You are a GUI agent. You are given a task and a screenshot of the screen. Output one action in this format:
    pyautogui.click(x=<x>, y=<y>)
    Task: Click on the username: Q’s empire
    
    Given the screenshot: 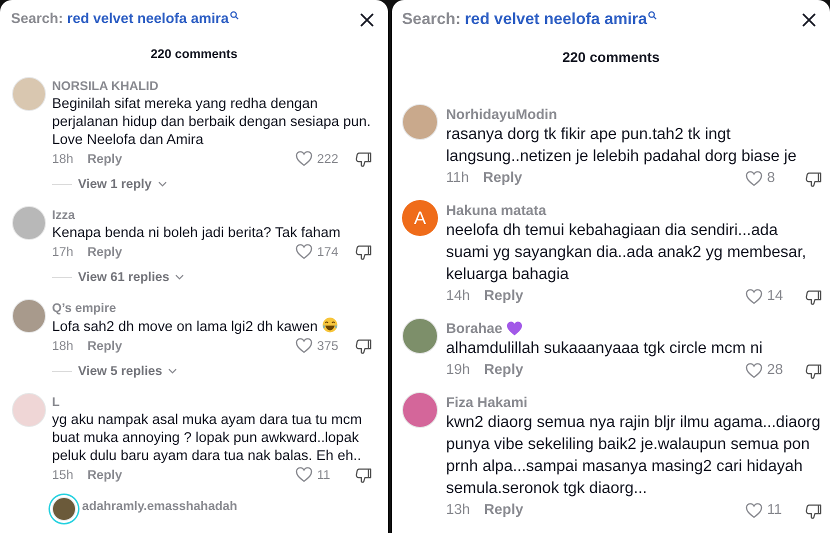 What is the action you would take?
    pyautogui.click(x=84, y=308)
    